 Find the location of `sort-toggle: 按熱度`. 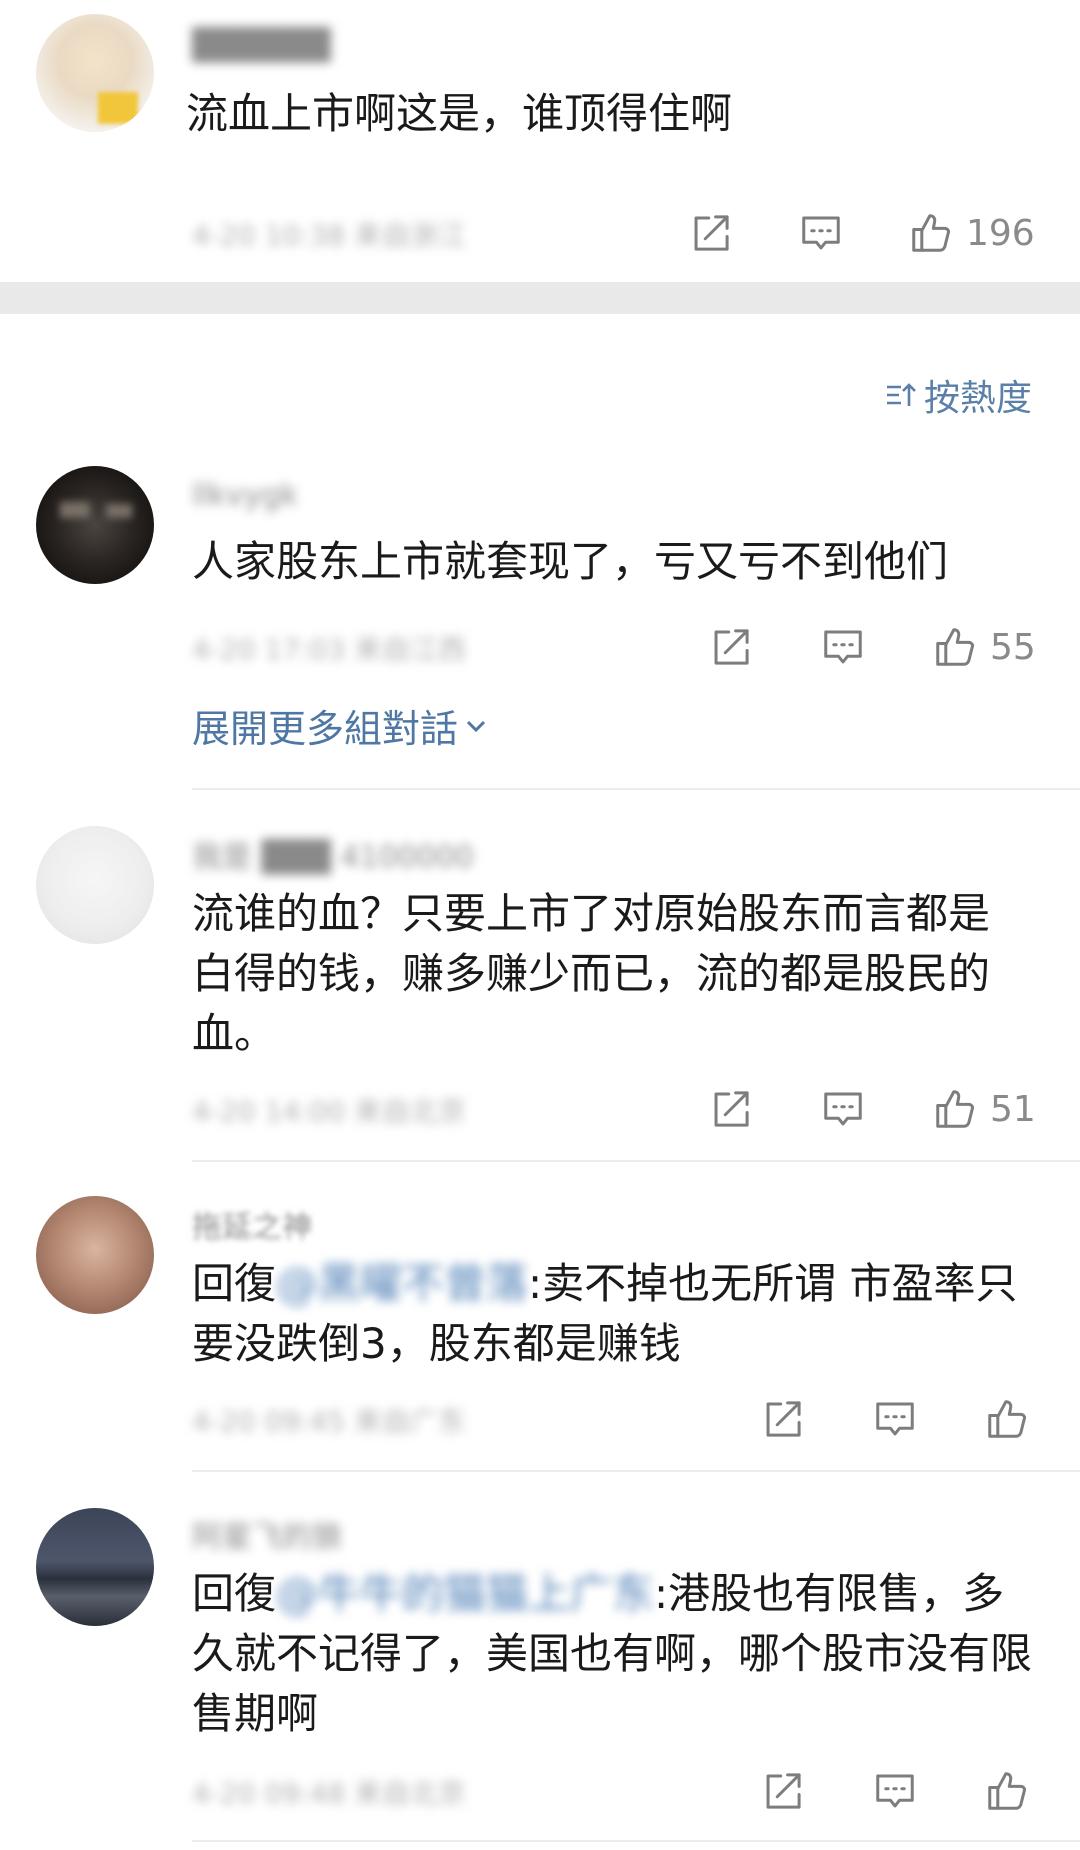

sort-toggle: 按熱度 is located at coordinates (958, 395).